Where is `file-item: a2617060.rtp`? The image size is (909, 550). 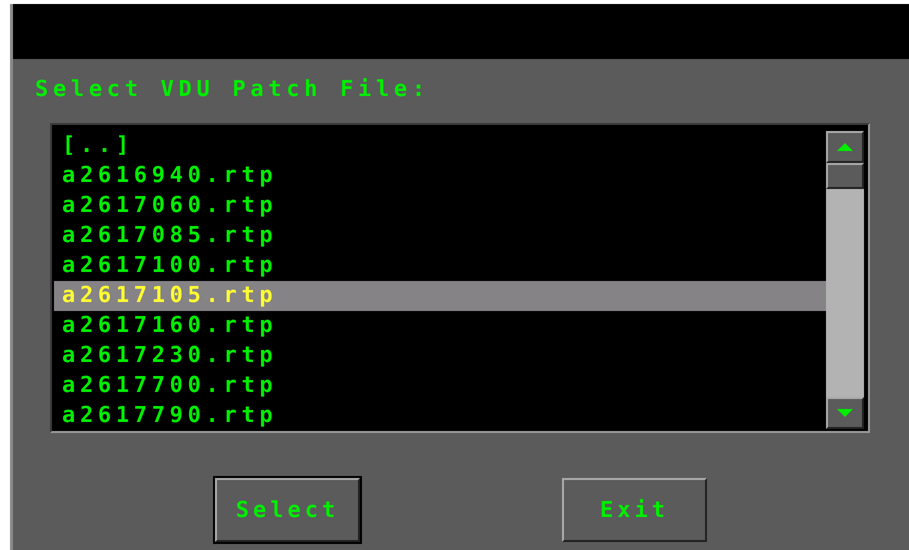
file-item: a2617060.rtp is located at coordinates (440, 206).